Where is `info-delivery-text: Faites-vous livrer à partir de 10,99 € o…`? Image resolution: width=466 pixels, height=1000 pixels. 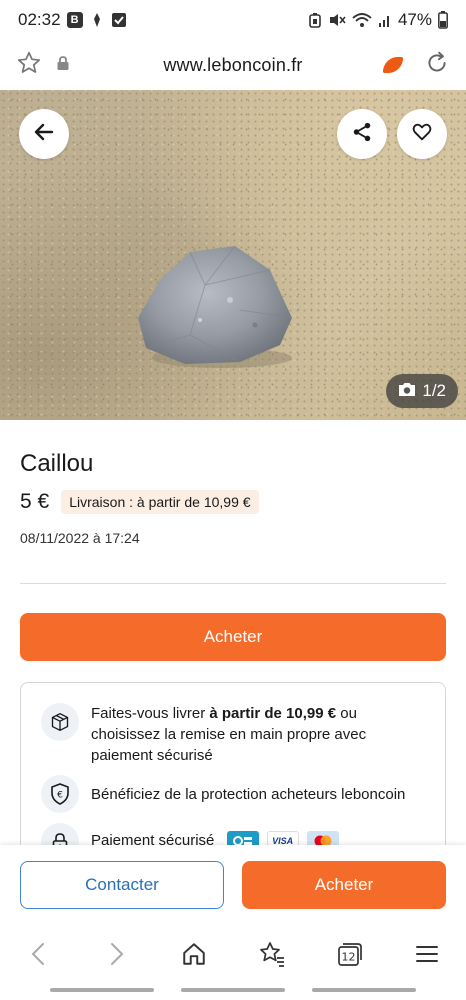
info-delivery-text: Faites-vous livrer à partir de 10,99 € o… is located at coordinates (256, 734).